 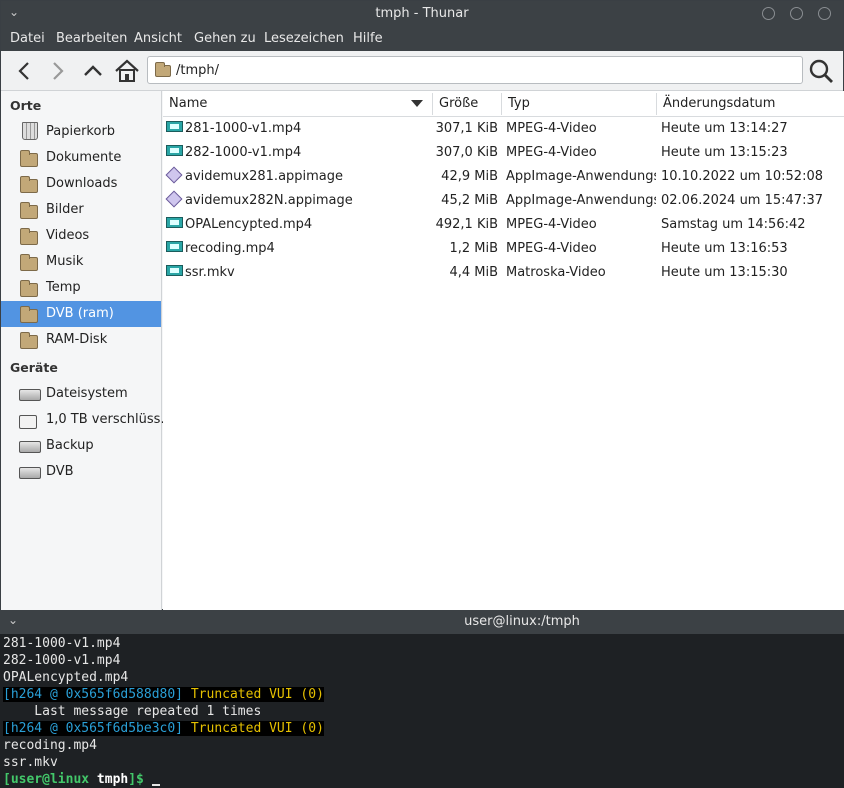 What do you see at coordinates (724, 272) in the screenshot?
I see `file-date: Heute um 13:15:30` at bounding box center [724, 272].